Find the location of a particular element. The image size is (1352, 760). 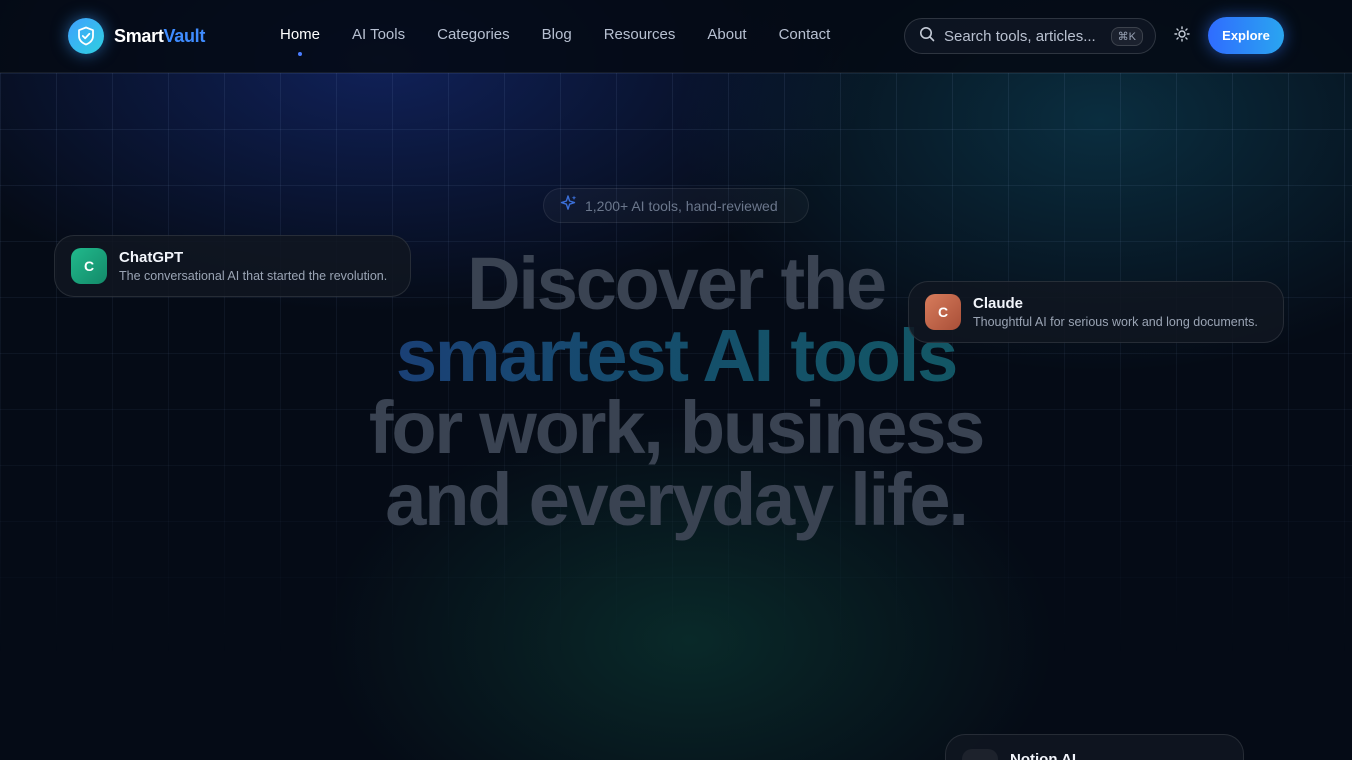

brand-name: SmartVault is located at coordinates (159, 36).